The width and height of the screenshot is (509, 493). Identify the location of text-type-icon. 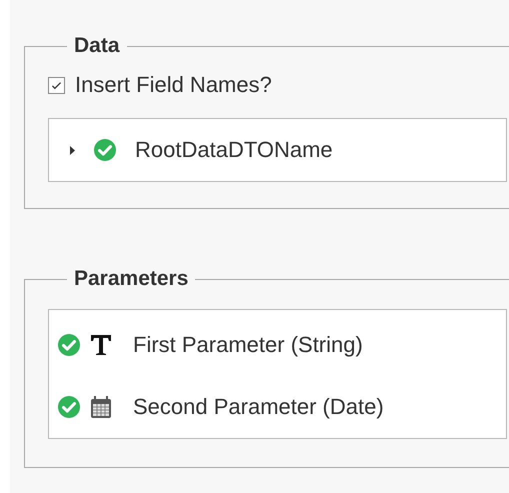
(101, 345).